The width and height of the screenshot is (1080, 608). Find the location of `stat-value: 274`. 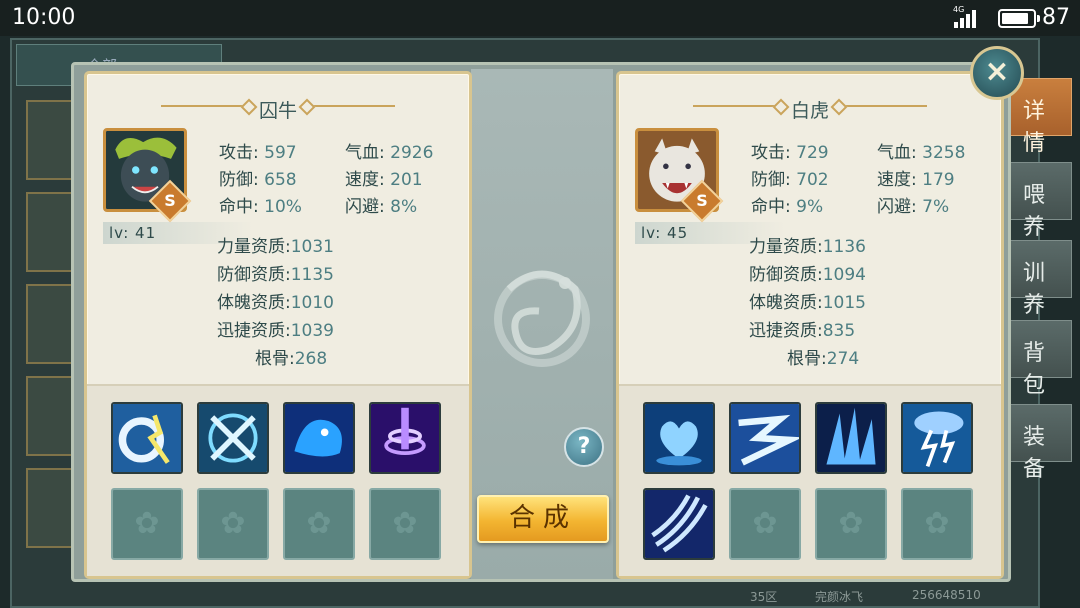

stat-value: 274 is located at coordinates (843, 359).